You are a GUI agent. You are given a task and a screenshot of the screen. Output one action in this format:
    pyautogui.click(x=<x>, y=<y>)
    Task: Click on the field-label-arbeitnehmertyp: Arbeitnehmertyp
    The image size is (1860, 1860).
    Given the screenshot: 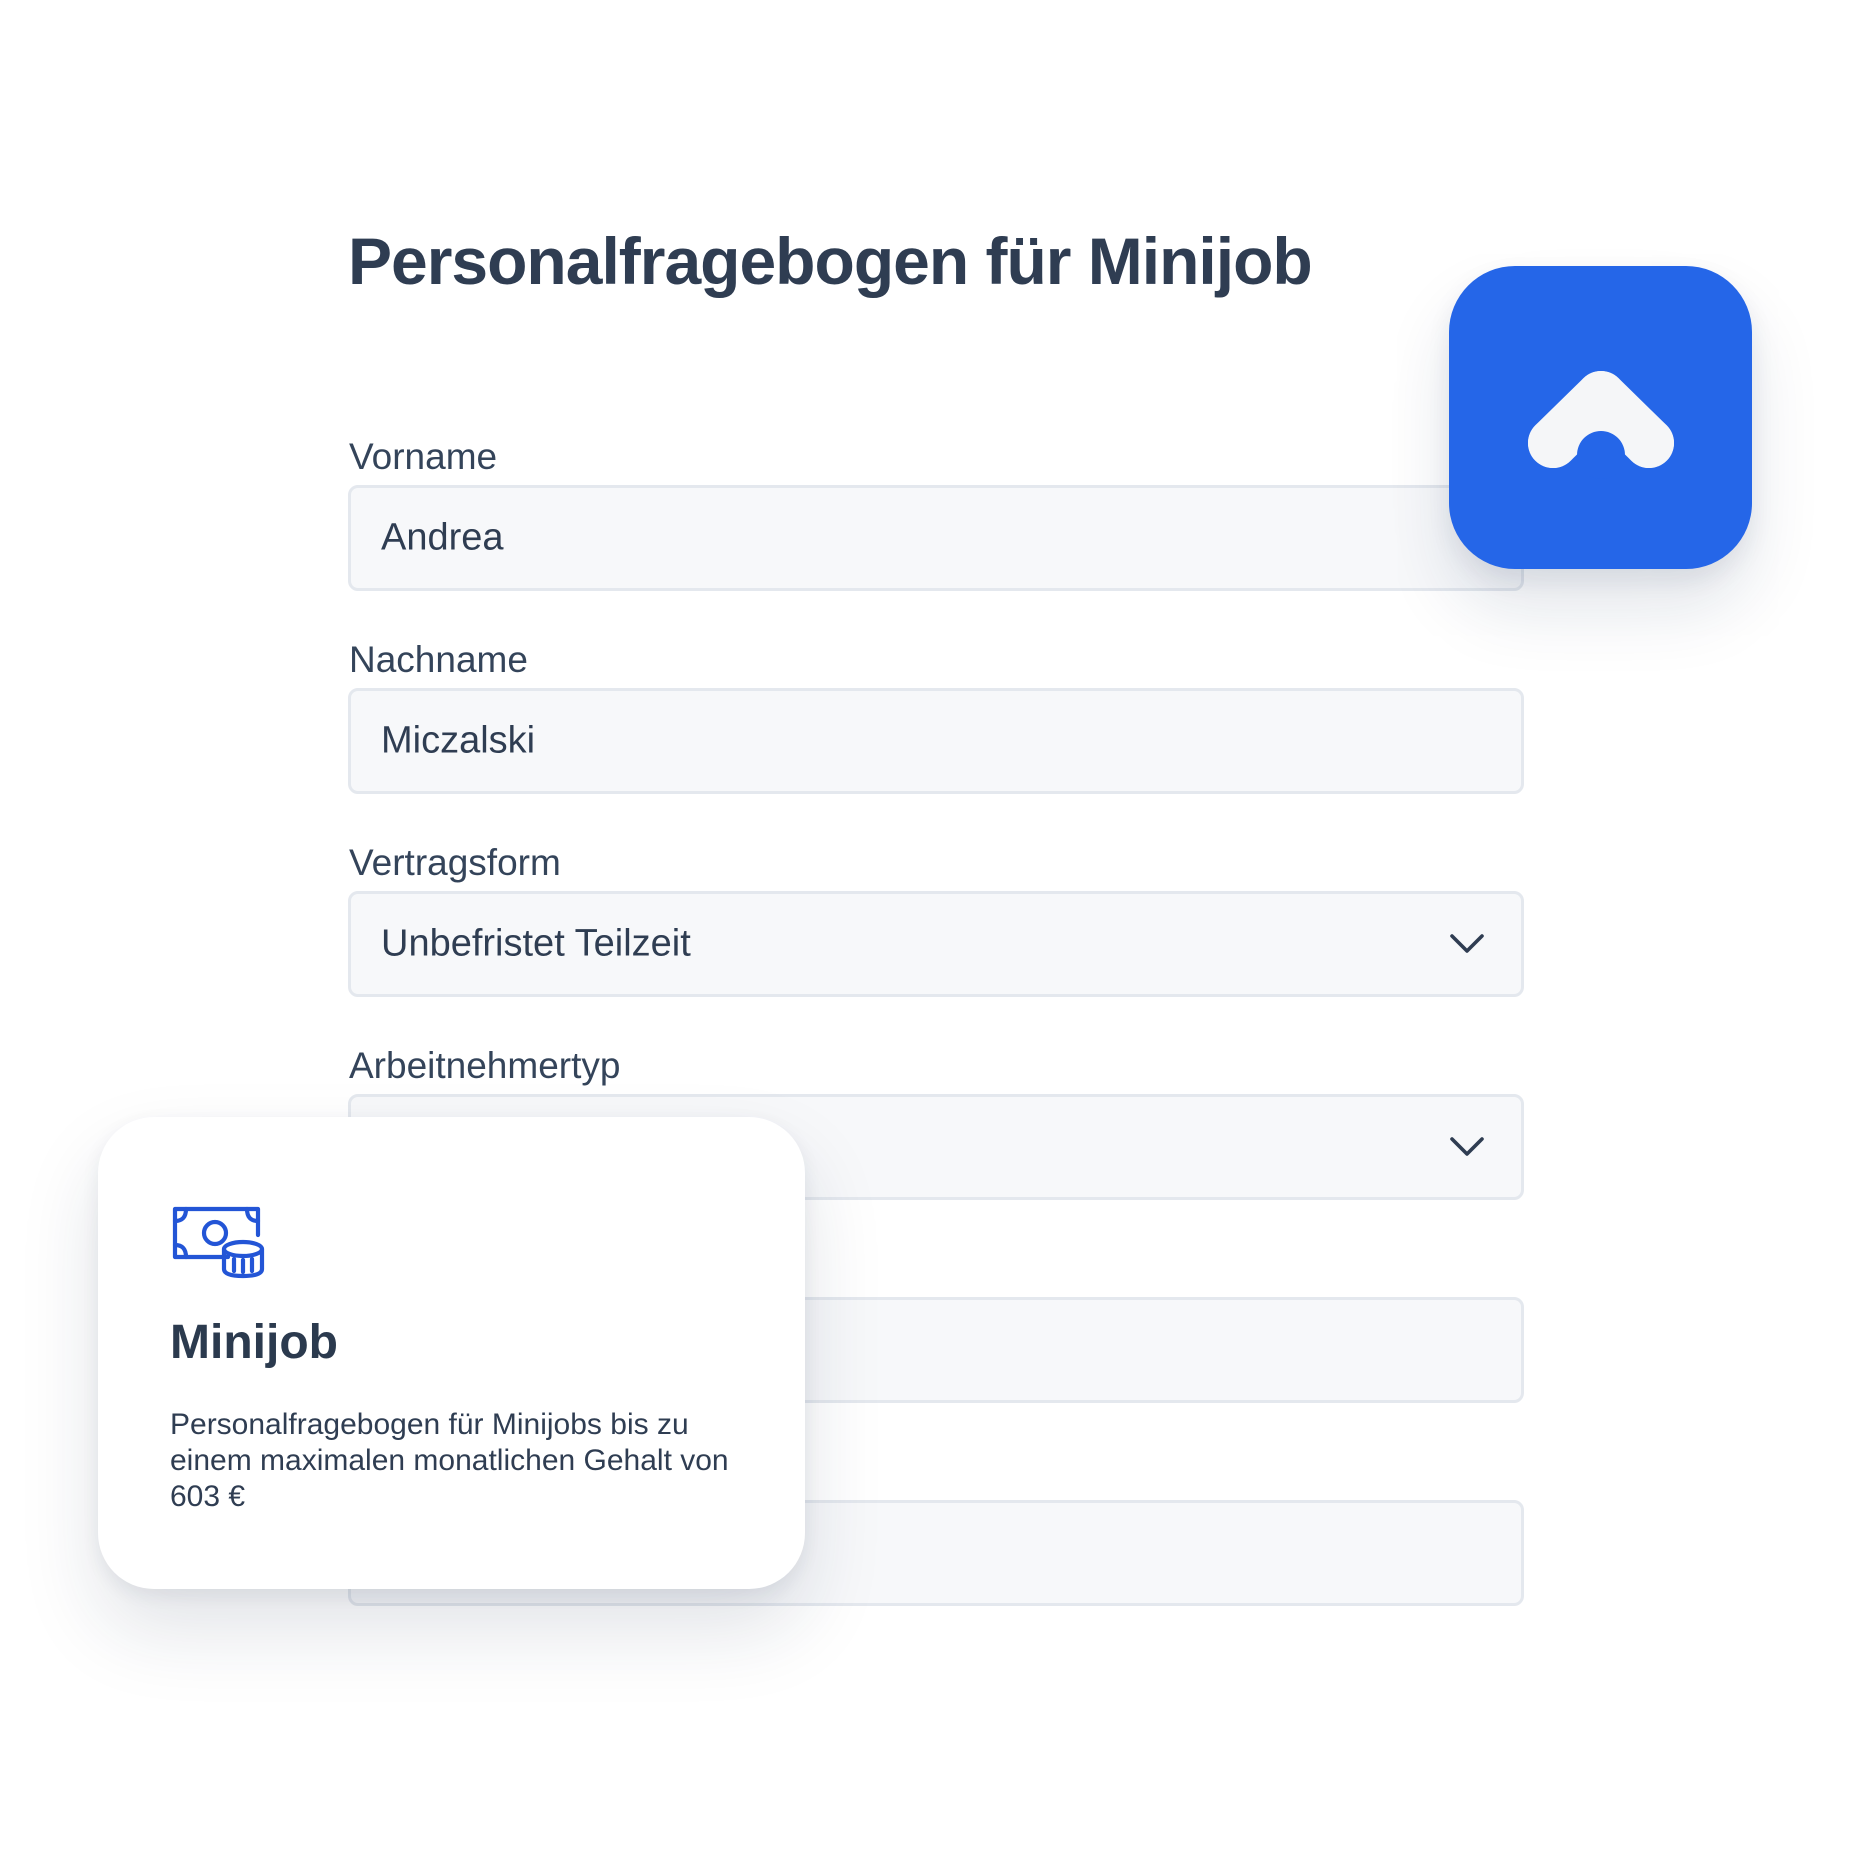 What is the action you would take?
    pyautogui.click(x=485, y=1065)
    